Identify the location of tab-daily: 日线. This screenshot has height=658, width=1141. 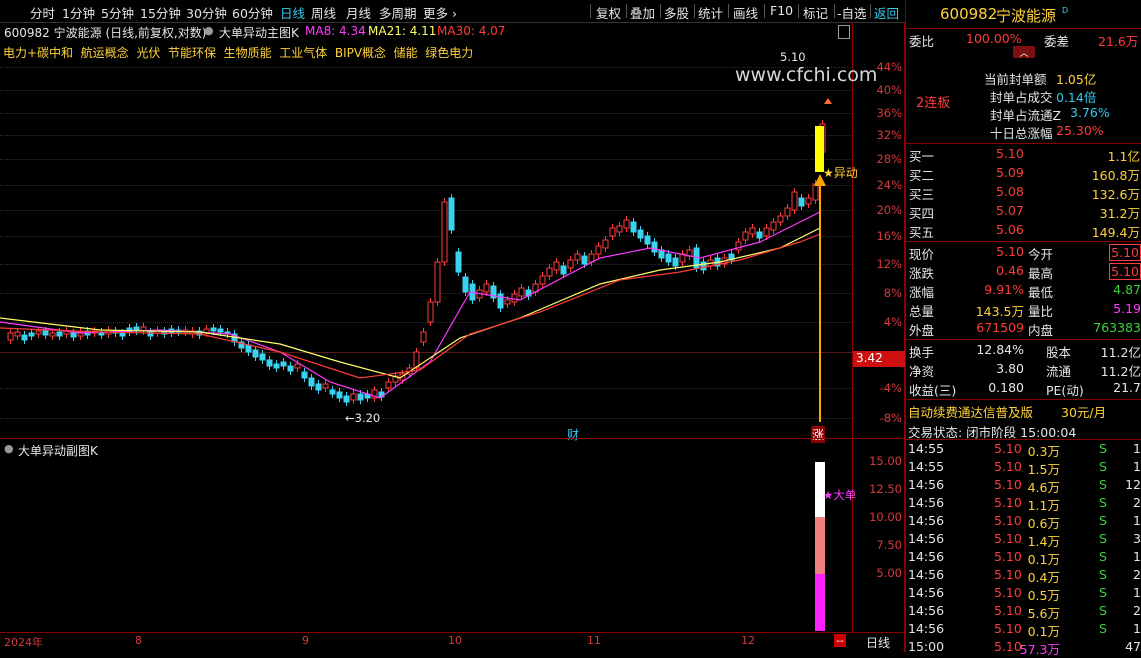
(292, 12).